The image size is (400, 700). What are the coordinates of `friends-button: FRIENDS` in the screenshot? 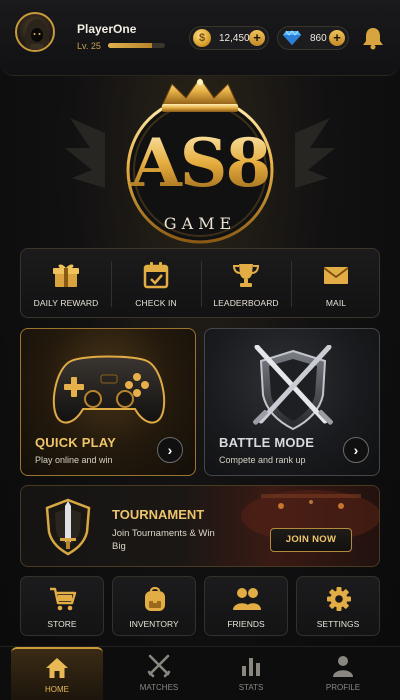 It's located at (246, 606).